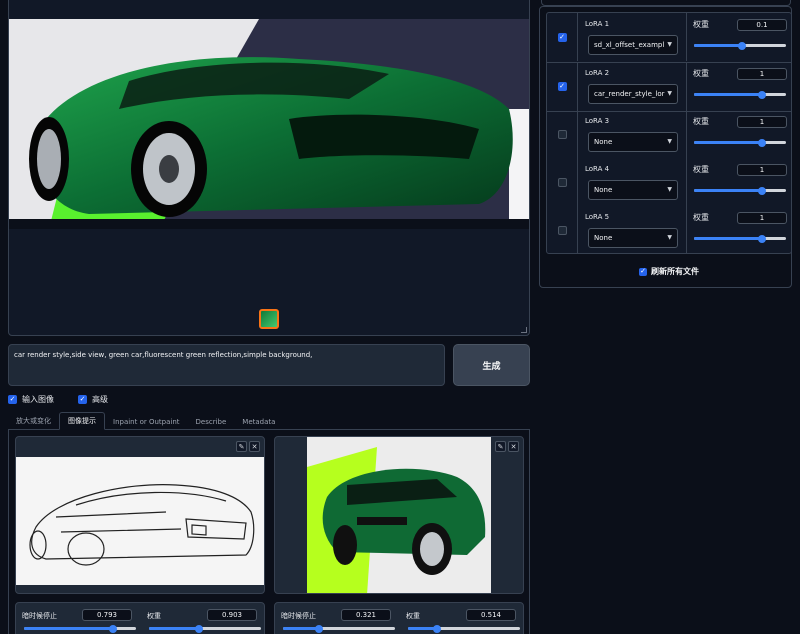 Image resolution: width=800 pixels, height=634 pixels. I want to click on lora-row-2: ✓ LoRA 2 car_render_style_lor ▼ 权重 1, so click(669, 86).